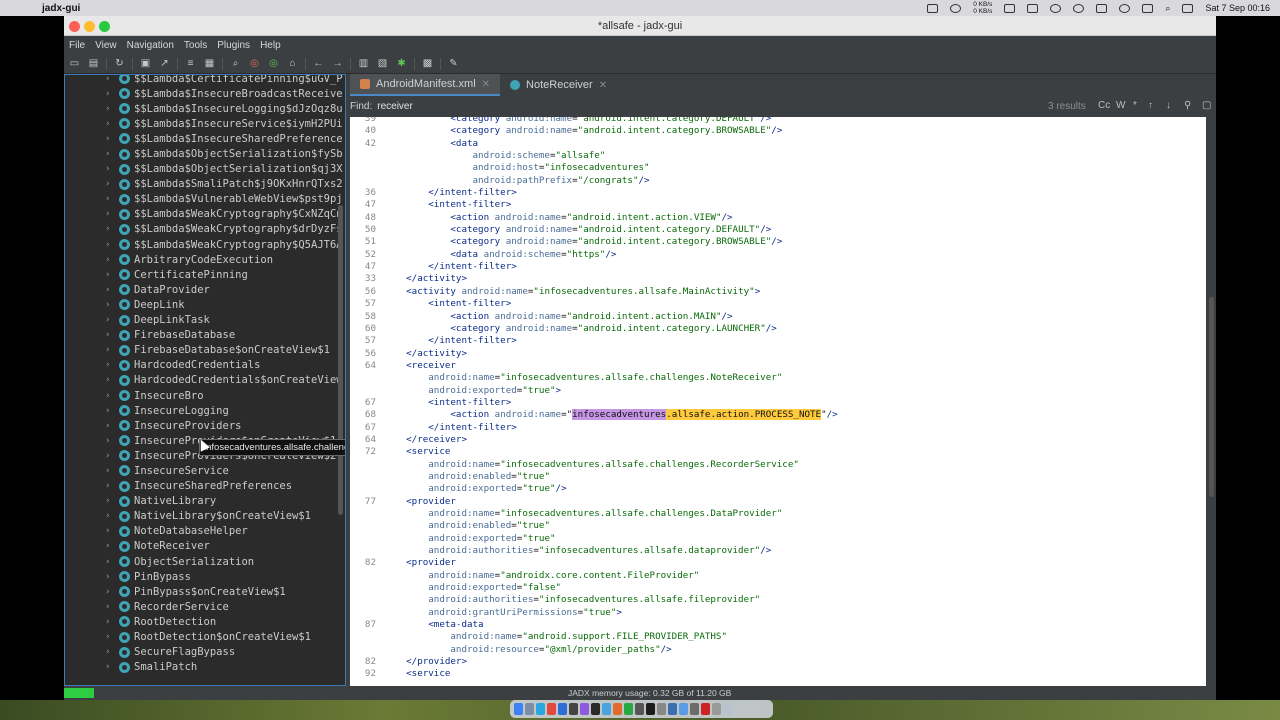 The height and width of the screenshot is (720, 1280). Describe the element at coordinates (205, 289) in the screenshot. I see `tree-item: › DataProvider` at that location.